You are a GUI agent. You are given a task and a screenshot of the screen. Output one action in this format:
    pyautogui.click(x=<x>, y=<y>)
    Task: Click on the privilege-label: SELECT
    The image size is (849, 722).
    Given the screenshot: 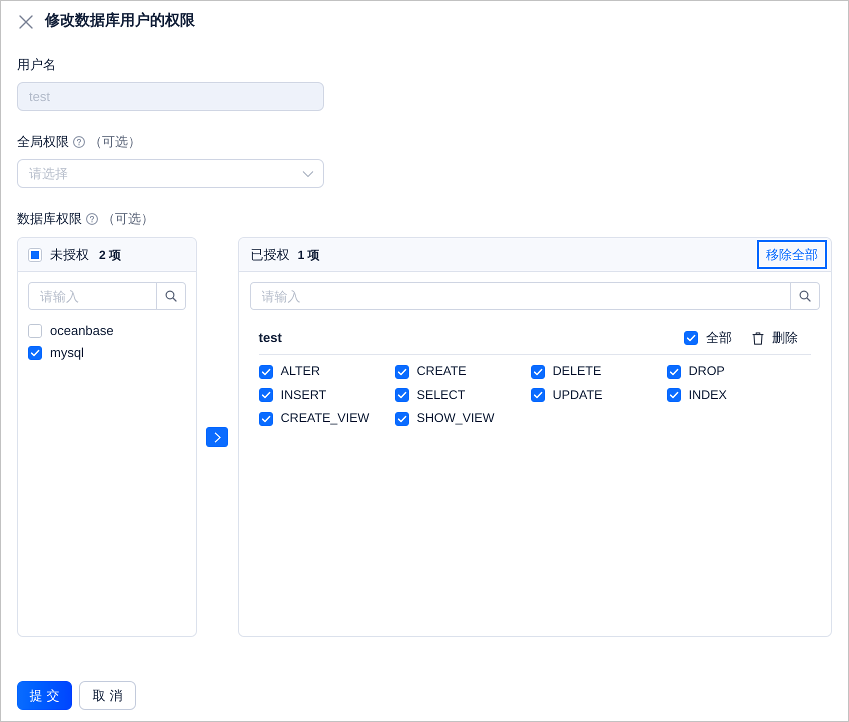 What is the action you would take?
    pyautogui.click(x=441, y=395)
    